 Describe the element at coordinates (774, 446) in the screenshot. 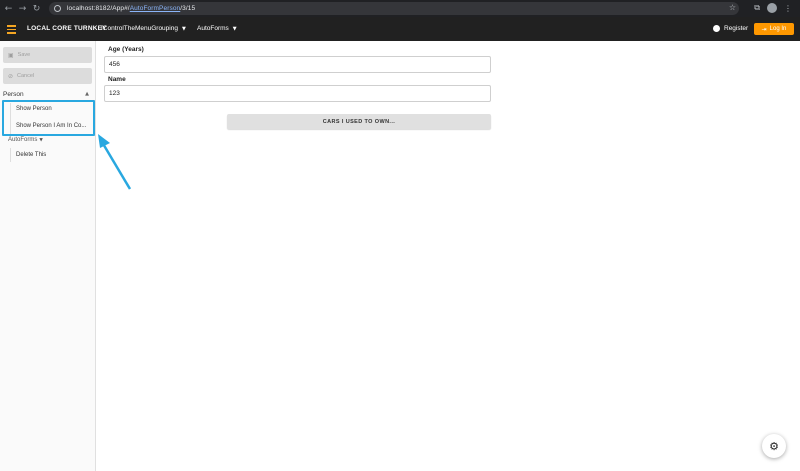

I see `settings-gear-icon: ⚙` at that location.